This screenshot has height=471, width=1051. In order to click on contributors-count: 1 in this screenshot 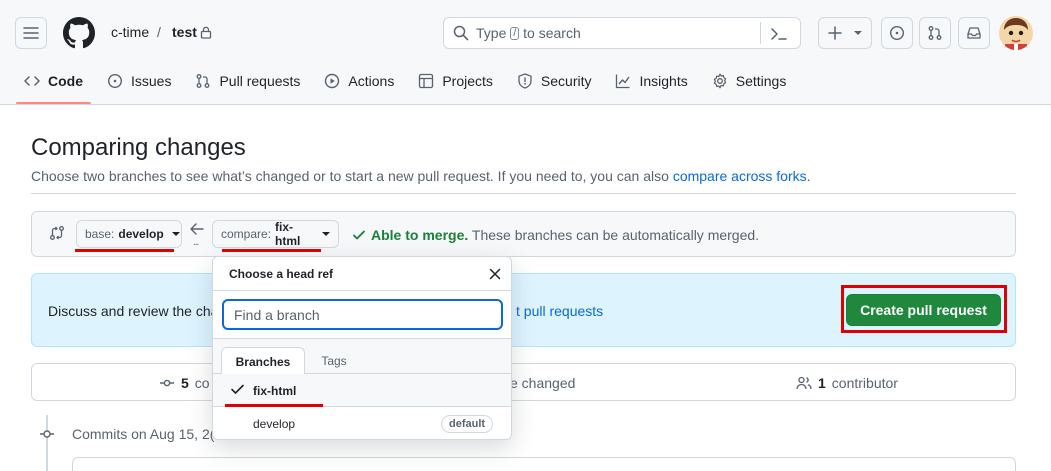, I will do `click(822, 383)`.